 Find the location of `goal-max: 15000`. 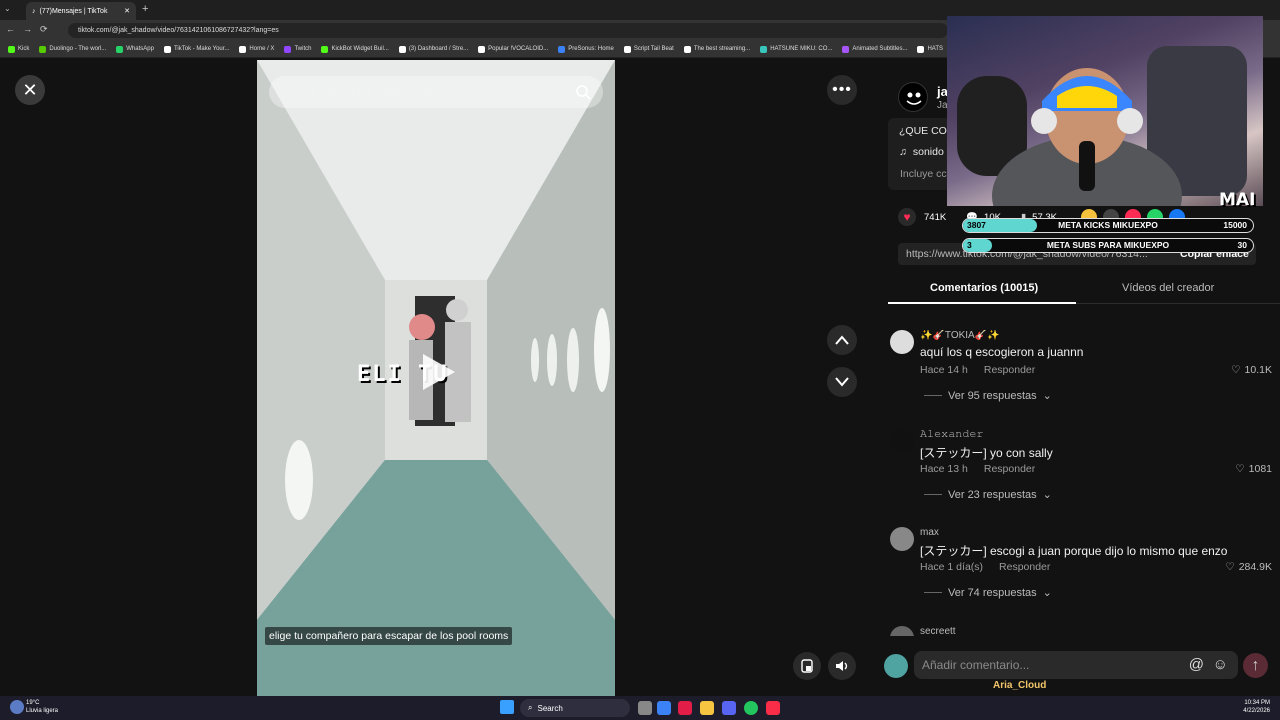

goal-max: 15000 is located at coordinates (1235, 225).